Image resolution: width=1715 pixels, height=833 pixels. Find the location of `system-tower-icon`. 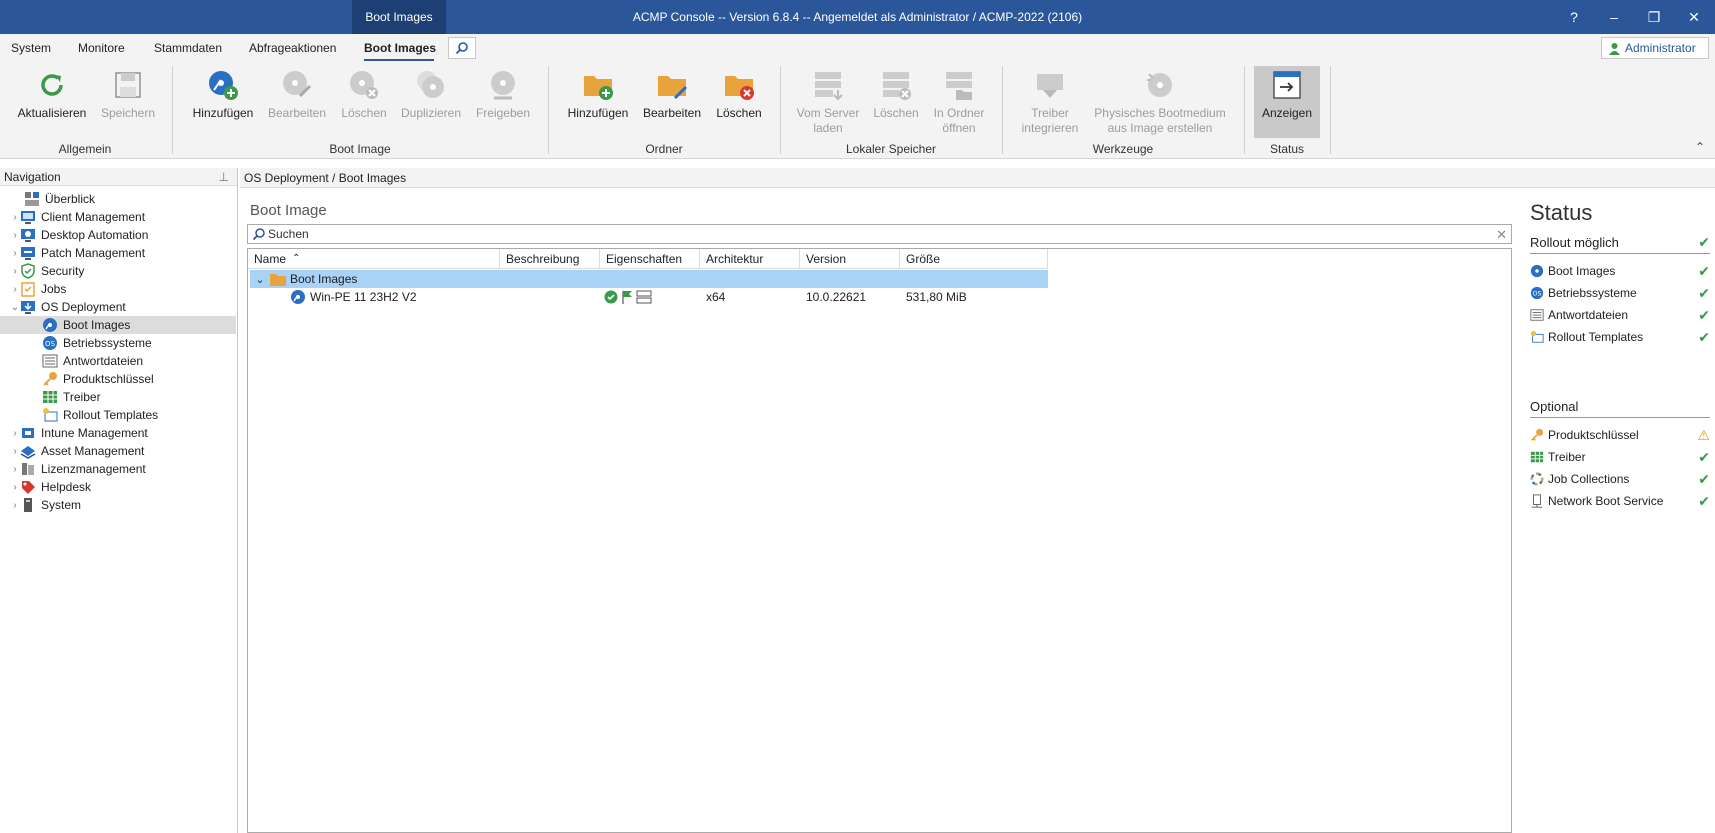

system-tower-icon is located at coordinates (28, 505).